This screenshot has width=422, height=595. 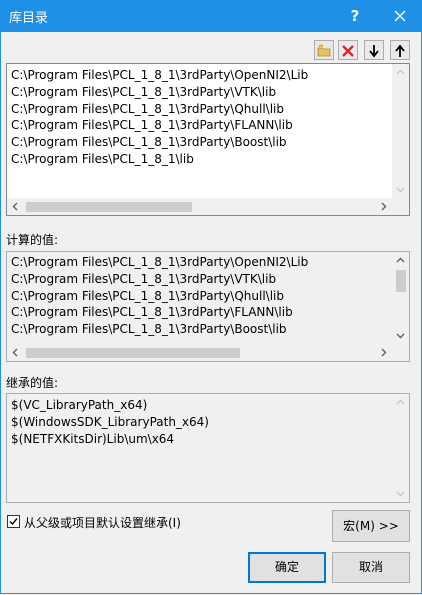 I want to click on evaluated-label: 计算的值:, so click(x=32, y=240).